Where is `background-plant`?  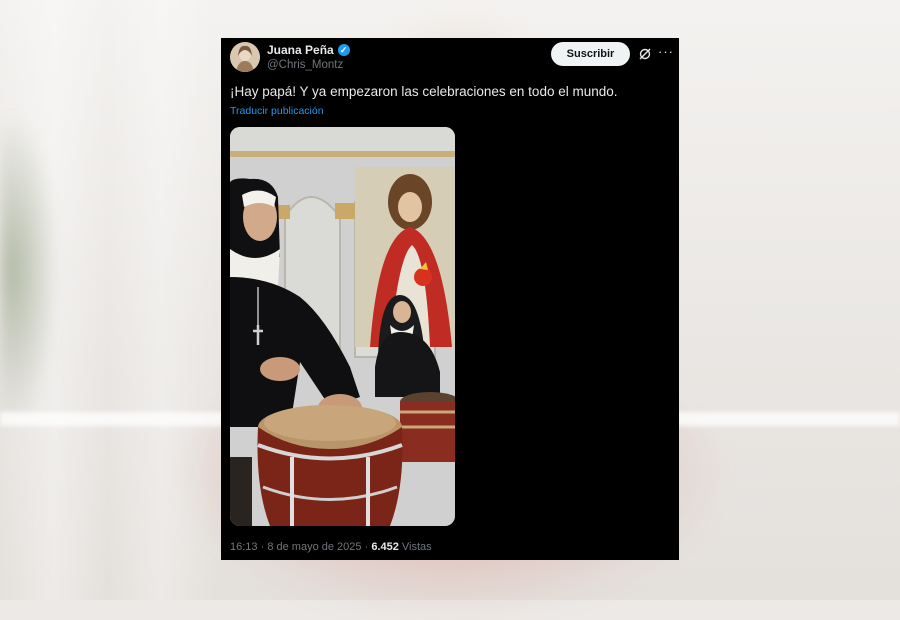 background-plant is located at coordinates (30, 270).